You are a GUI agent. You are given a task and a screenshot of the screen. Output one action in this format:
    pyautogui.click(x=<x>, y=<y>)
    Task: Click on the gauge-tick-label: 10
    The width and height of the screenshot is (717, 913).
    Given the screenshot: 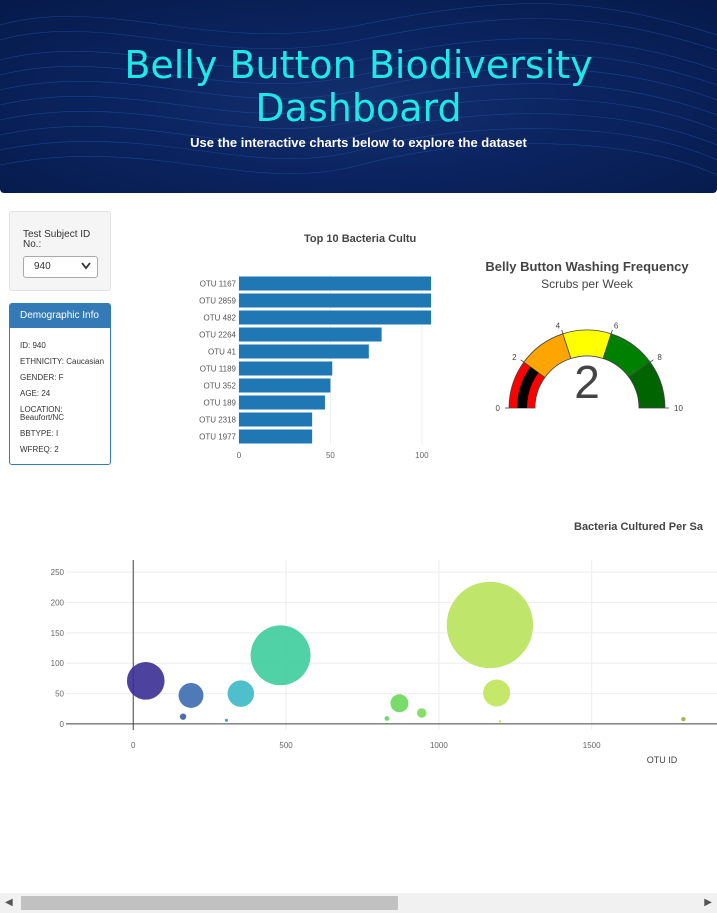 What is the action you would take?
    pyautogui.click(x=678, y=408)
    